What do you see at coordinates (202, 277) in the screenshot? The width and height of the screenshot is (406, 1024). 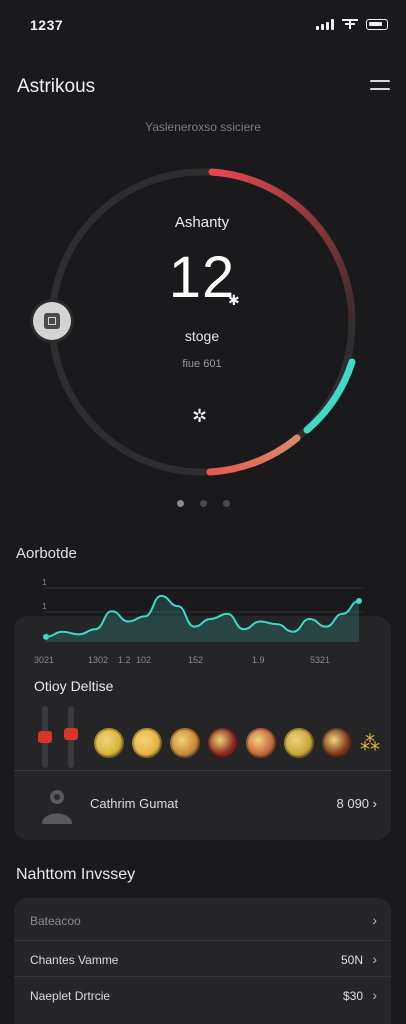 I see `ring-value: 12` at bounding box center [202, 277].